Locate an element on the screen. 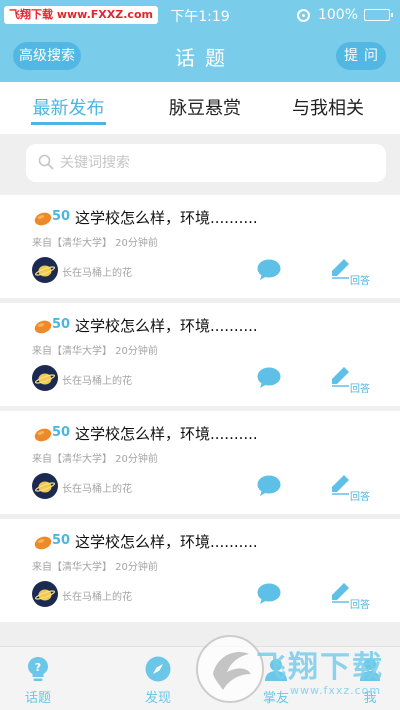  status-bar: 飞翔下载 www.FXXZ.com 下午1:19 100% is located at coordinates (200, 15).